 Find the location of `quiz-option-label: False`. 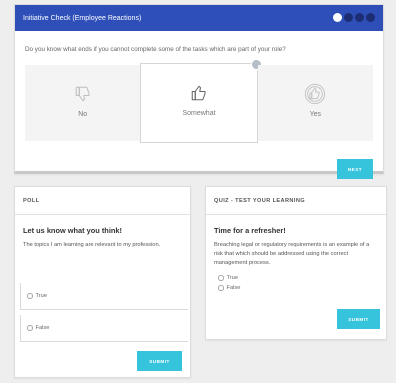

quiz-option-label: False is located at coordinates (233, 288).